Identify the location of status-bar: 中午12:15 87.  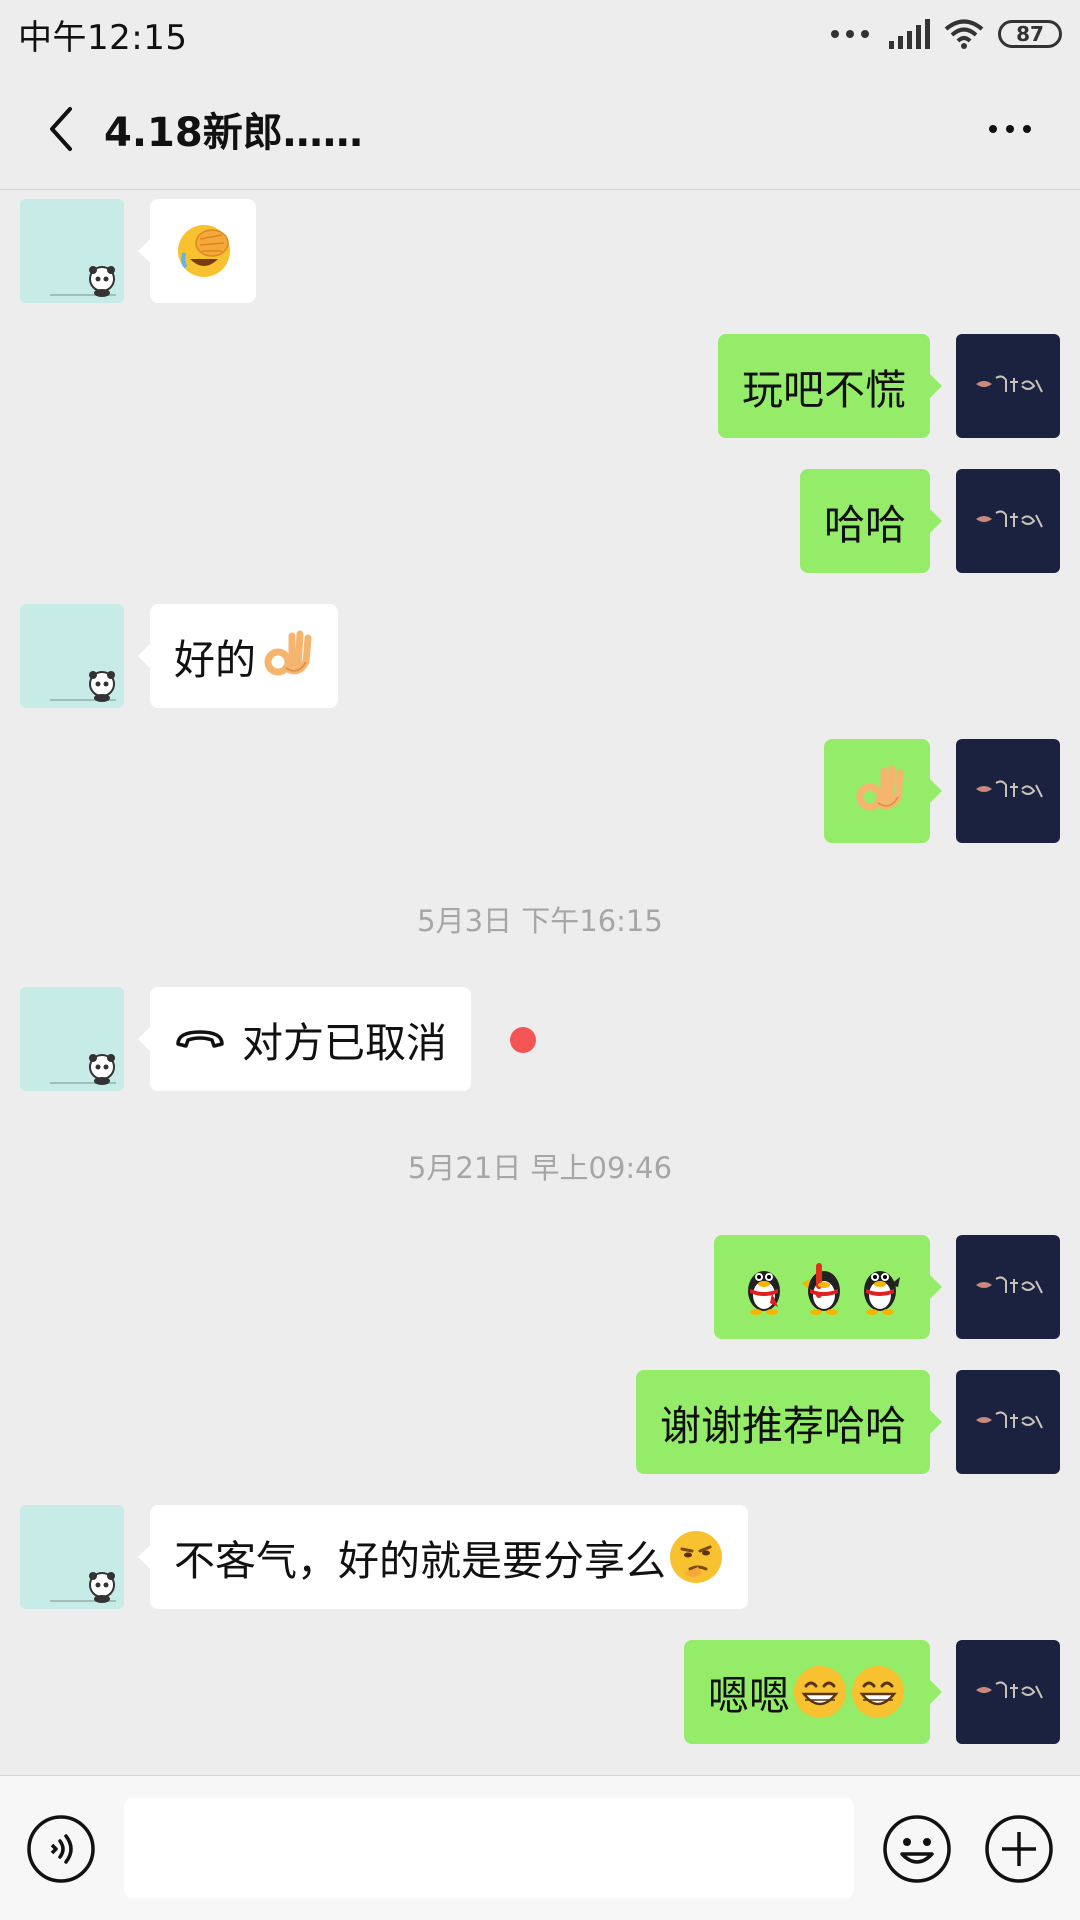
(540, 34).